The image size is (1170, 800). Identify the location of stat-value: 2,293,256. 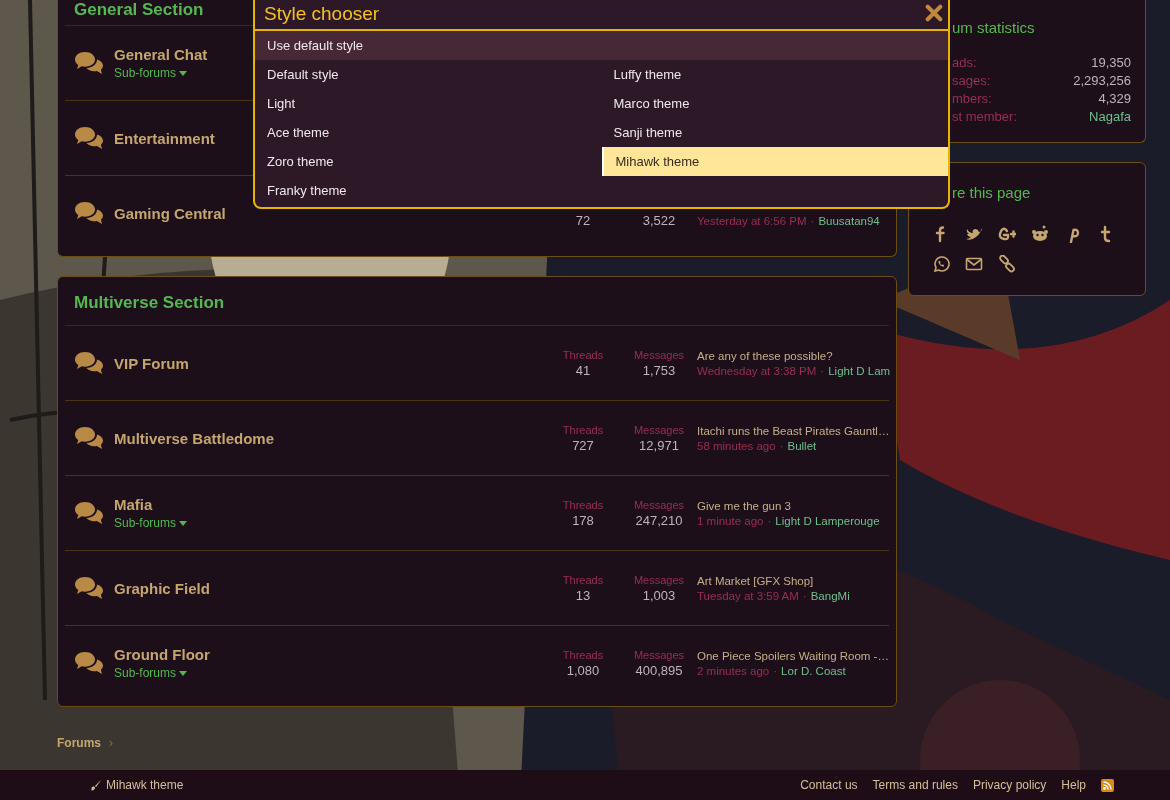
(1102, 80).